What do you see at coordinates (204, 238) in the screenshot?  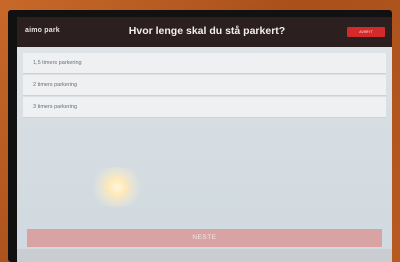 I see `next-button: NESTE` at bounding box center [204, 238].